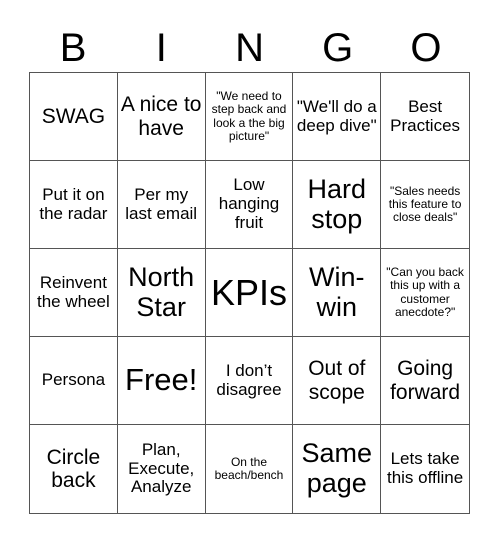  Describe the element at coordinates (249, 205) in the screenshot. I see `bingo-cell: Low hanging fruit` at that location.